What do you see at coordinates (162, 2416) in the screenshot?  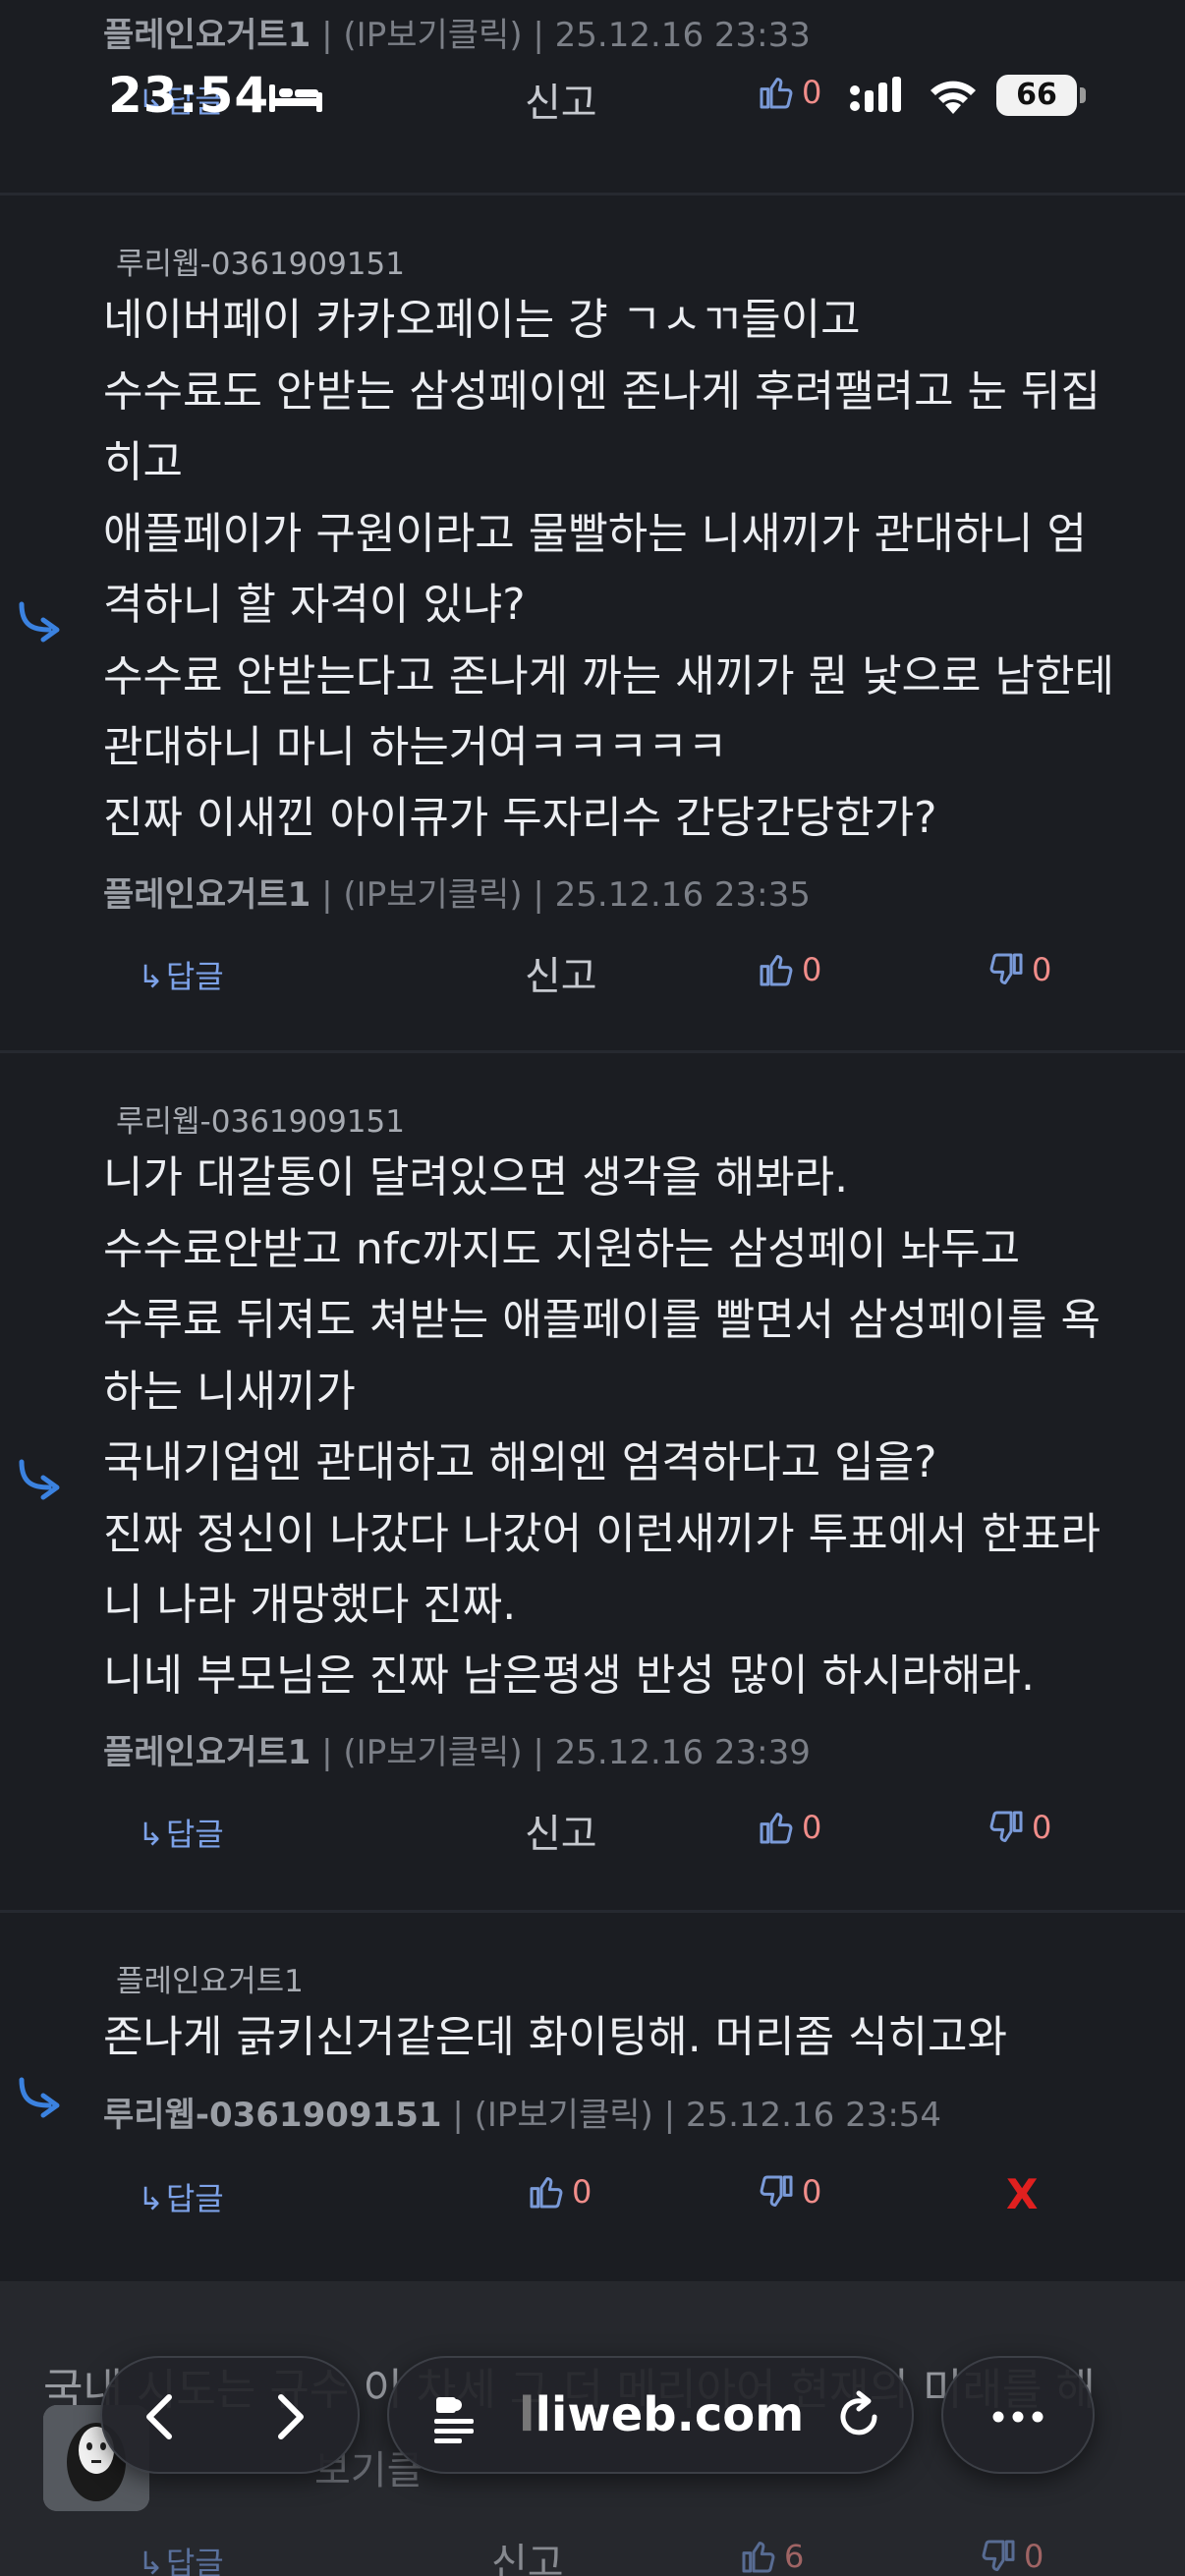 I see `back-icon` at bounding box center [162, 2416].